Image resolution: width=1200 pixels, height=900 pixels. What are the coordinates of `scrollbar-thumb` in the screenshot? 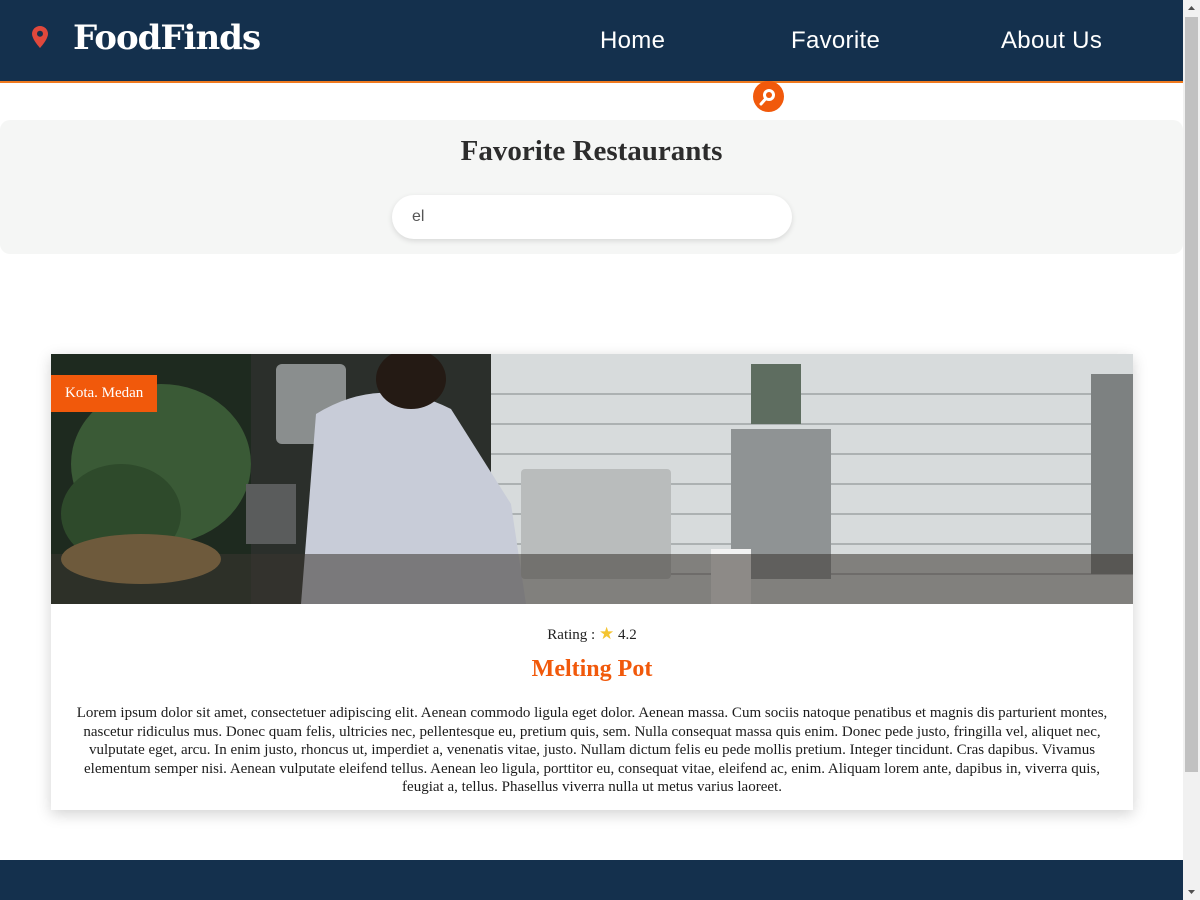 It's located at (1191, 394).